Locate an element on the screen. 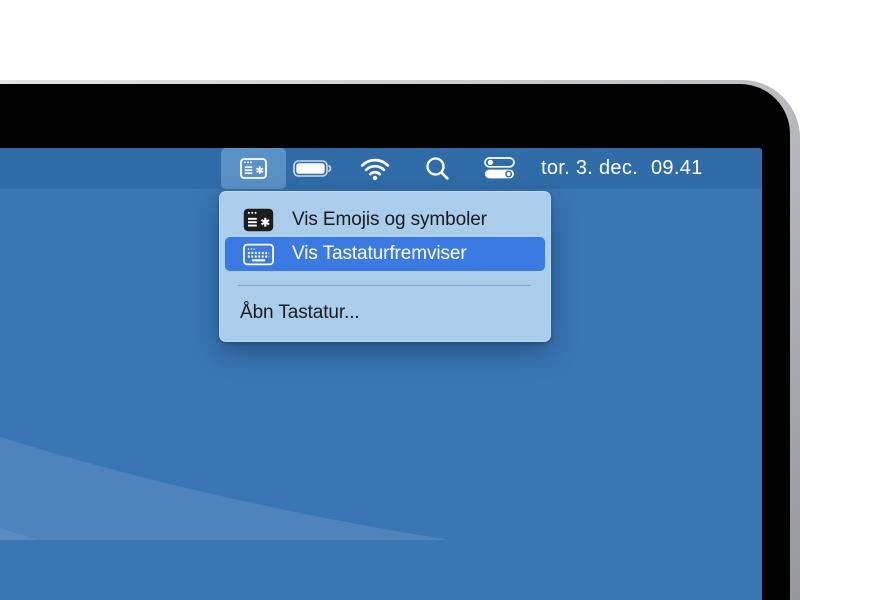  battery-status-extra is located at coordinates (313, 168).